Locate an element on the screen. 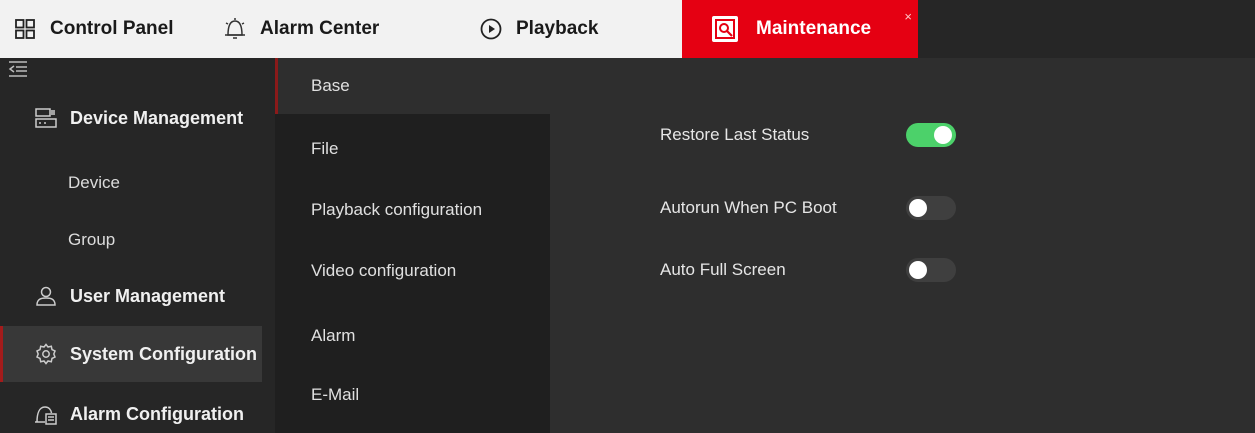  autorun-when-pc-boot-toggle is located at coordinates (931, 208).